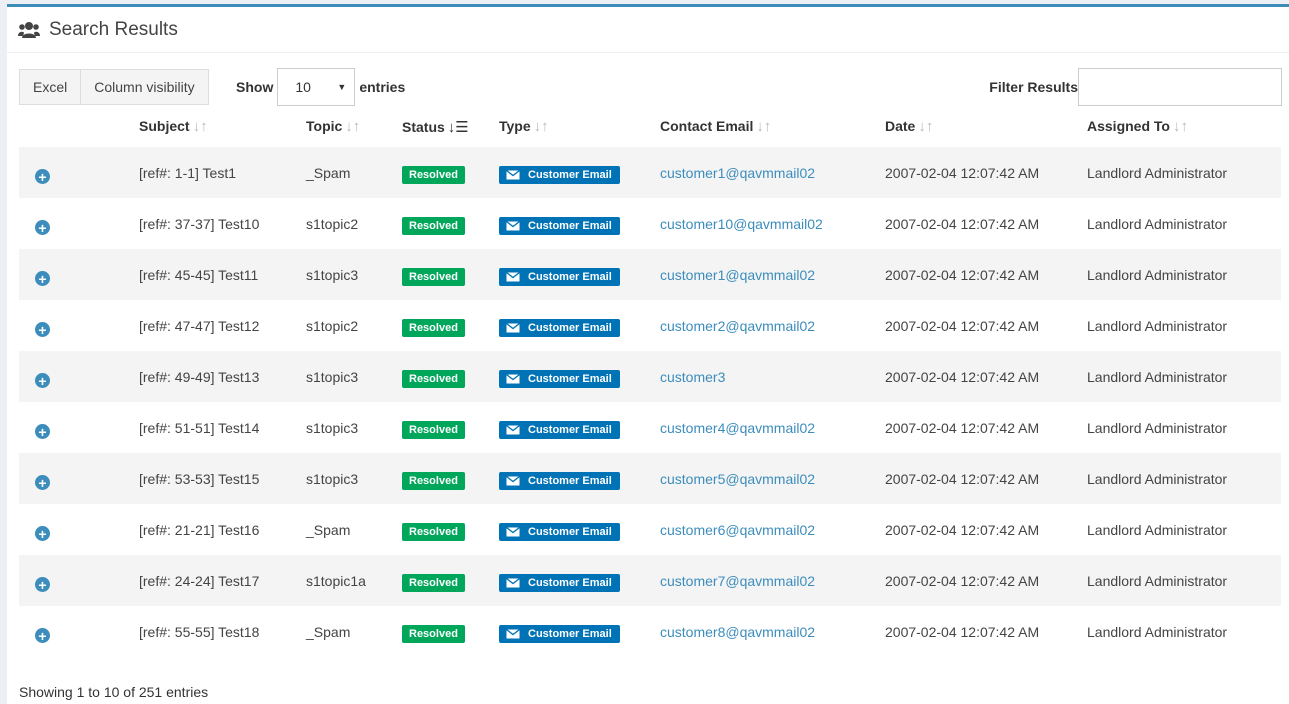  What do you see at coordinates (303, 87) in the screenshot?
I see `page-length-value: 10` at bounding box center [303, 87].